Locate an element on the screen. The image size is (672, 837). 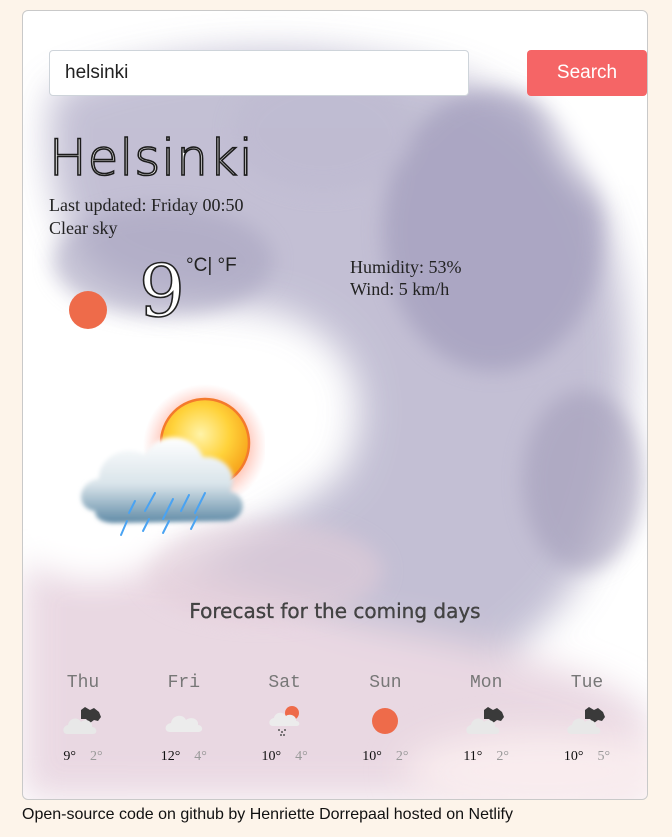
netlify-link: Netlify is located at coordinates (491, 814).